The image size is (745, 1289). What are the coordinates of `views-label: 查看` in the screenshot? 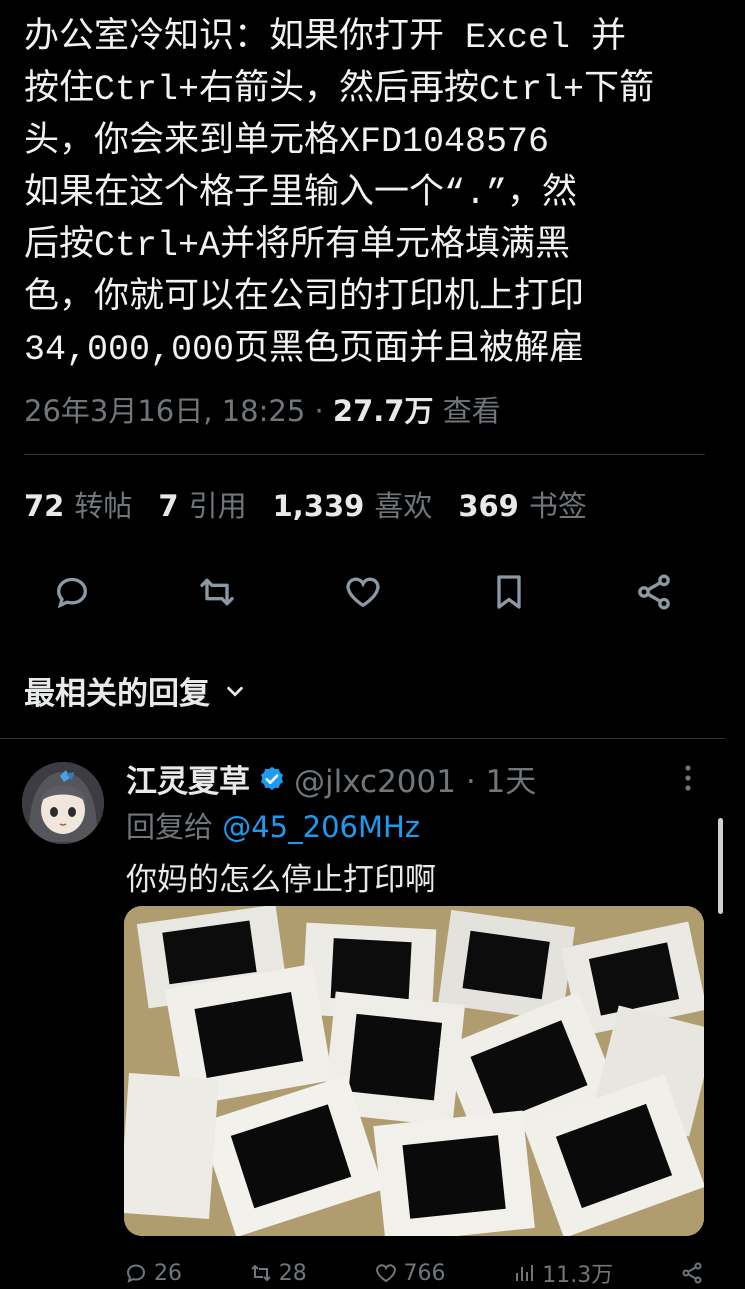 It's located at (467, 411).